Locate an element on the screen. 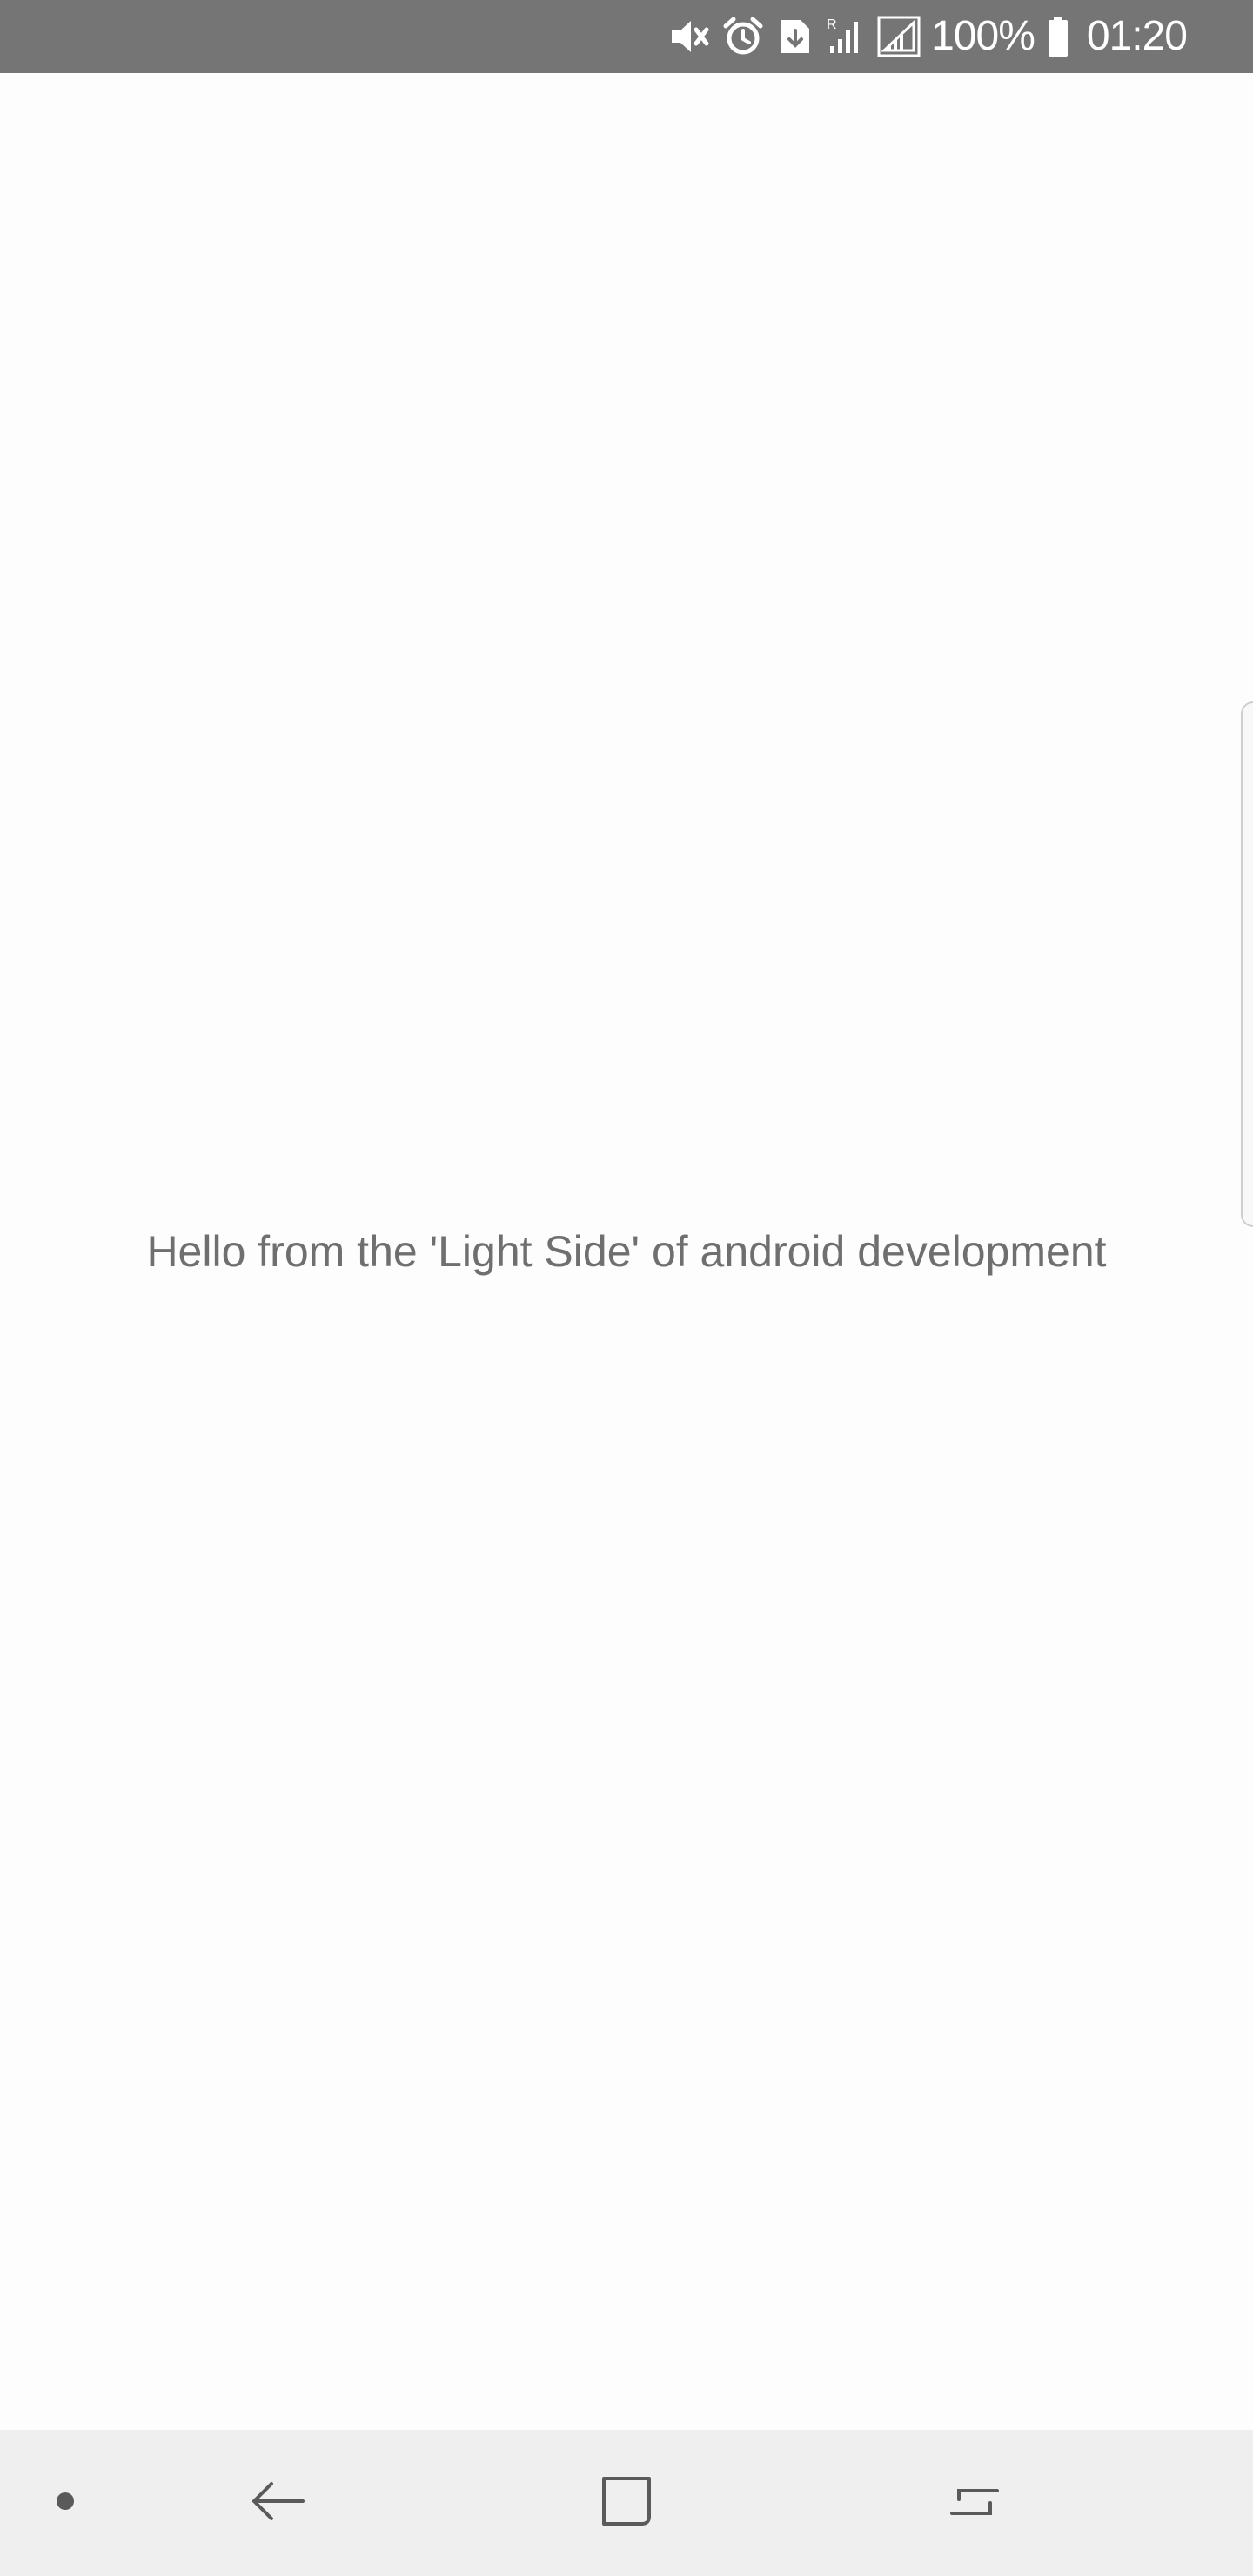 The image size is (1253, 2576). recent-apps-button is located at coordinates (974, 2503).